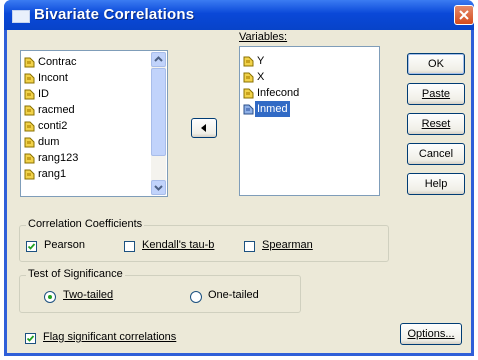 This screenshot has height=360, width=478. What do you see at coordinates (53, 126) in the screenshot?
I see `list-item-label: conti2` at bounding box center [53, 126].